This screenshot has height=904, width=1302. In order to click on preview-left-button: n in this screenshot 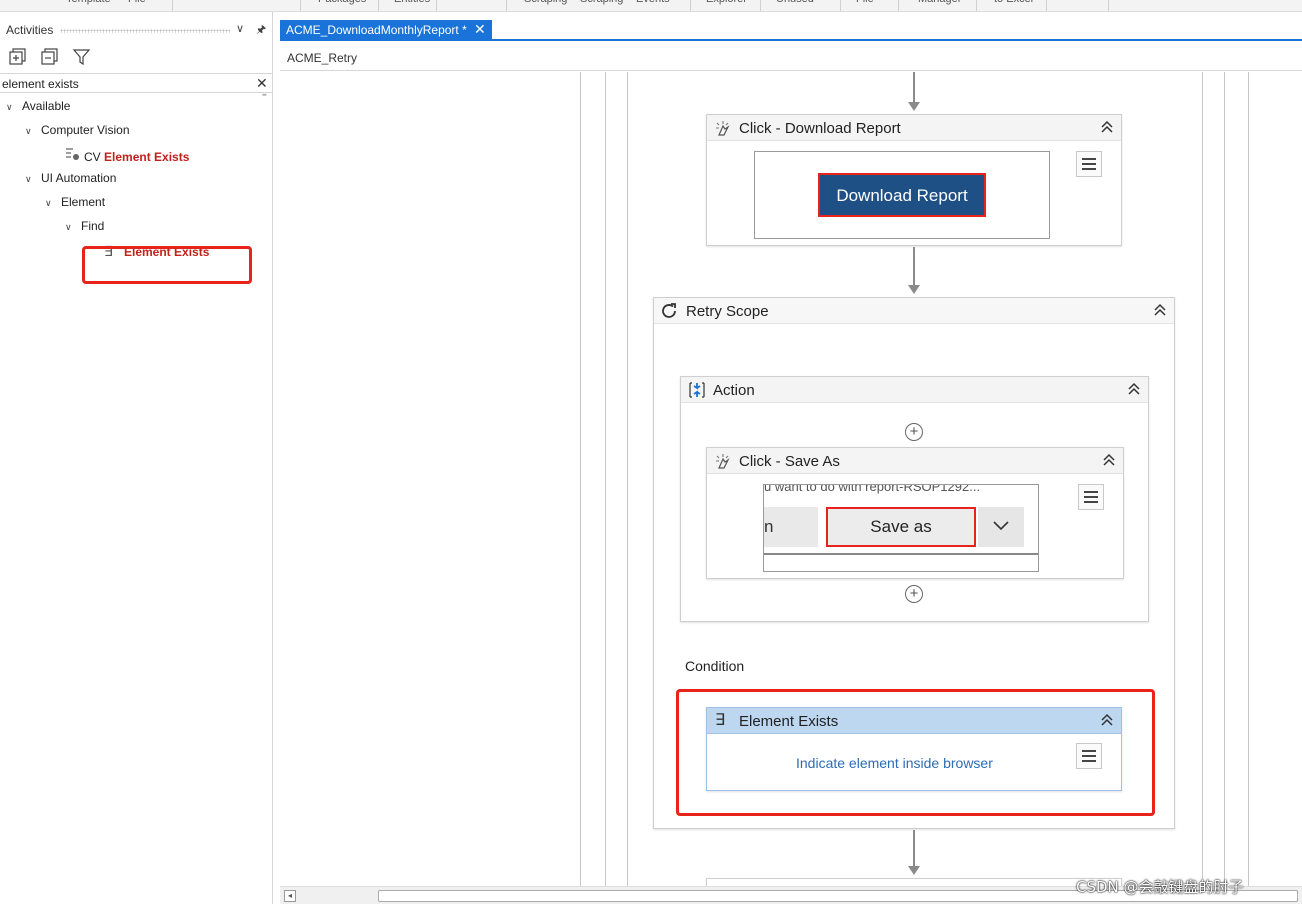, I will do `click(791, 527)`.